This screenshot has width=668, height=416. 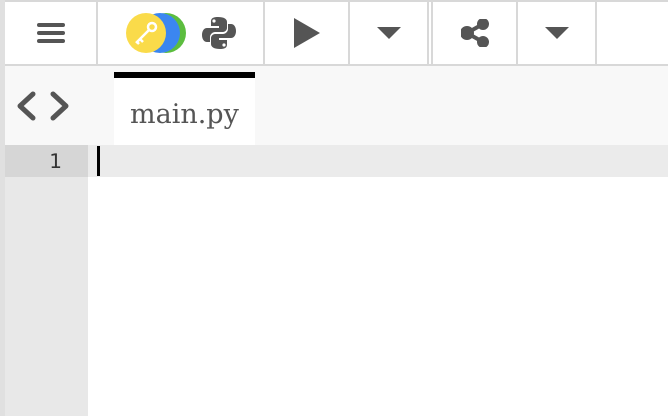 I want to click on forward-button, so click(x=60, y=105).